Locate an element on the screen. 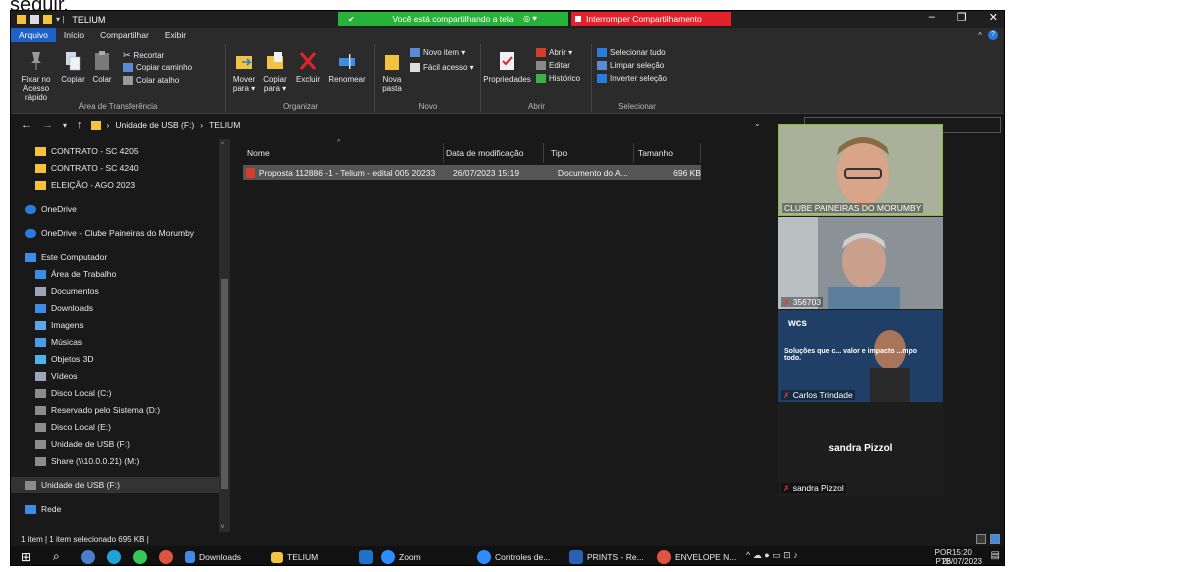 This screenshot has height=572, width=1186. column-header-size: Tamanho is located at coordinates (655, 153).